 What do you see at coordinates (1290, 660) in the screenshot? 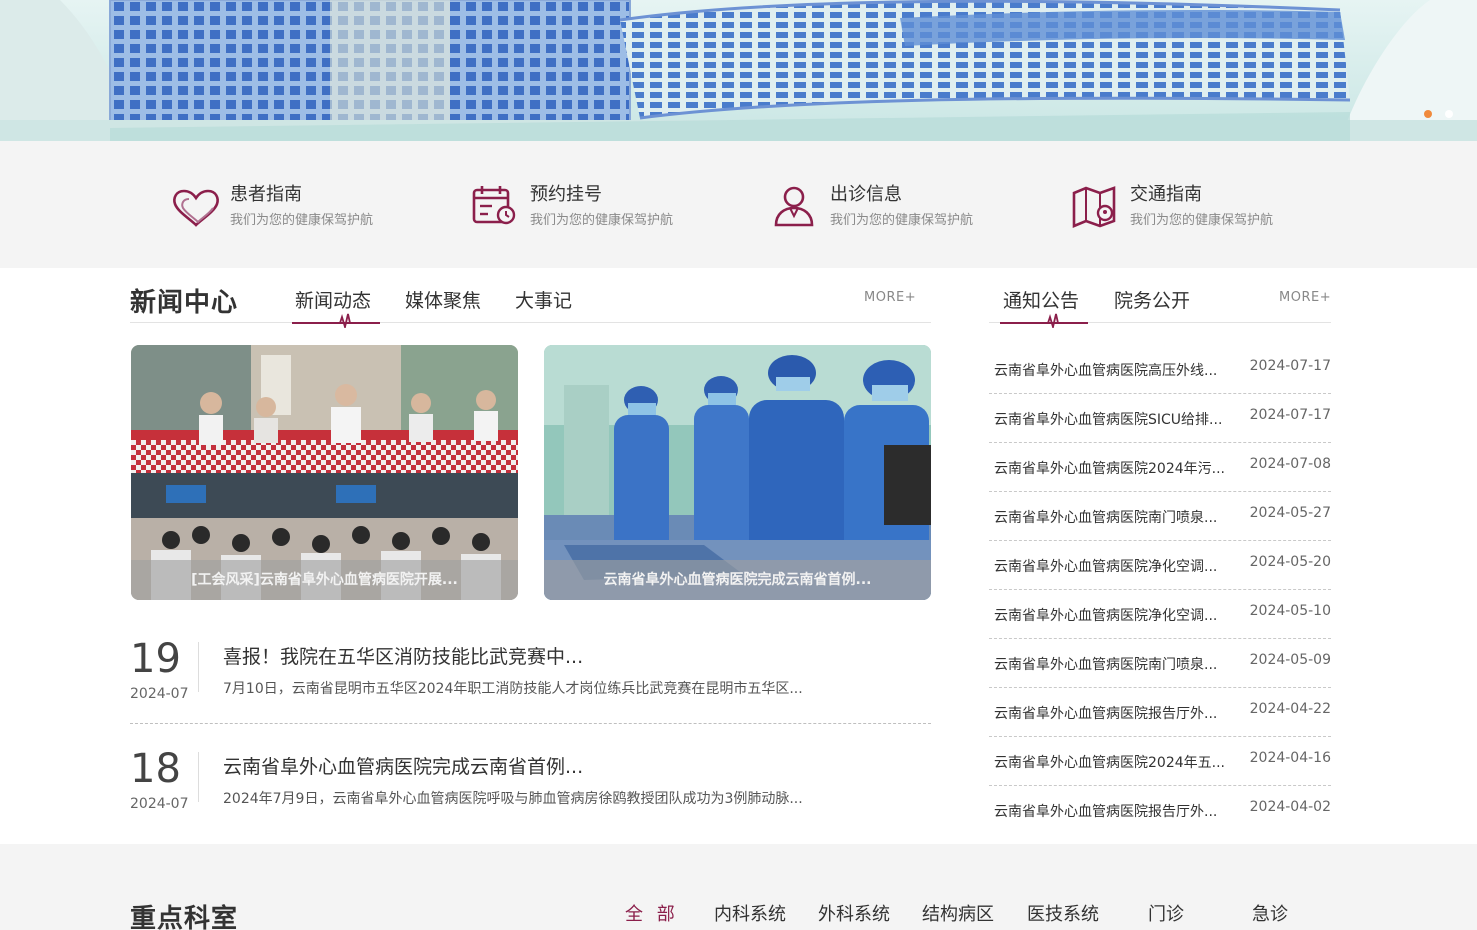
I see `notice-date: 2024-05-09` at bounding box center [1290, 660].